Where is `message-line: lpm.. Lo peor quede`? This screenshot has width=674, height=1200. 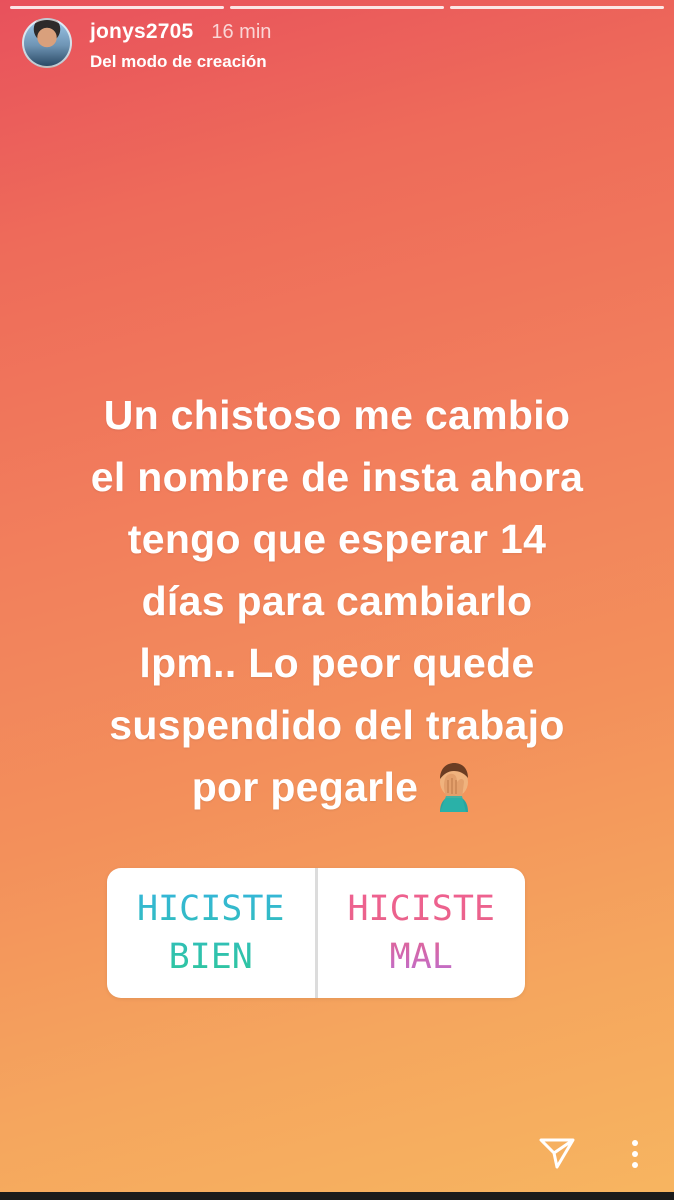 message-line: lpm.. Lo peor quede is located at coordinates (337, 663).